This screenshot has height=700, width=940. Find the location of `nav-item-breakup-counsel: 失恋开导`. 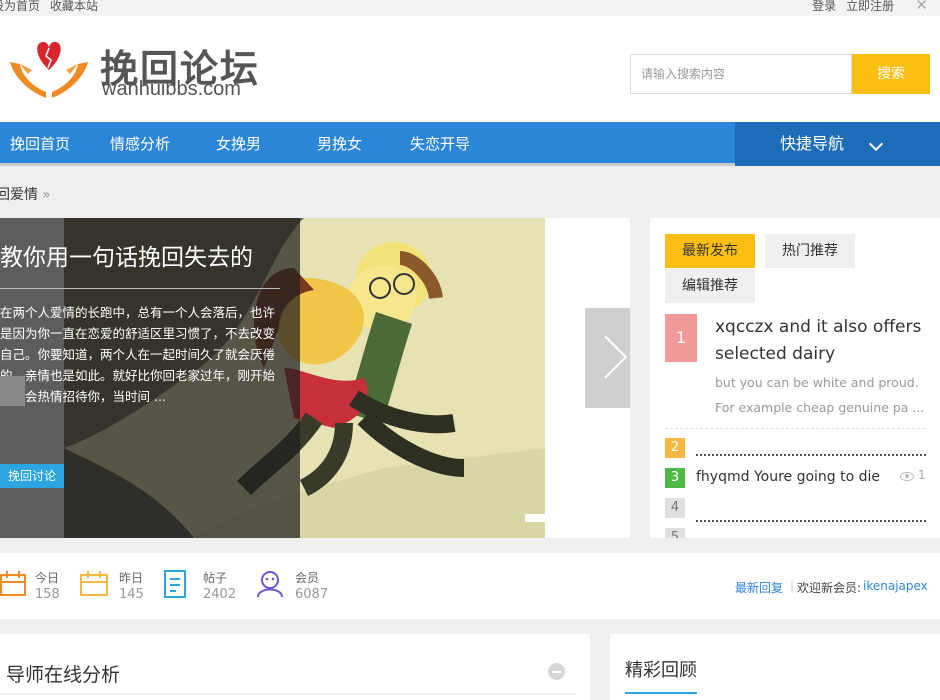

nav-item-breakup-counsel: 失恋开导 is located at coordinates (440, 144).